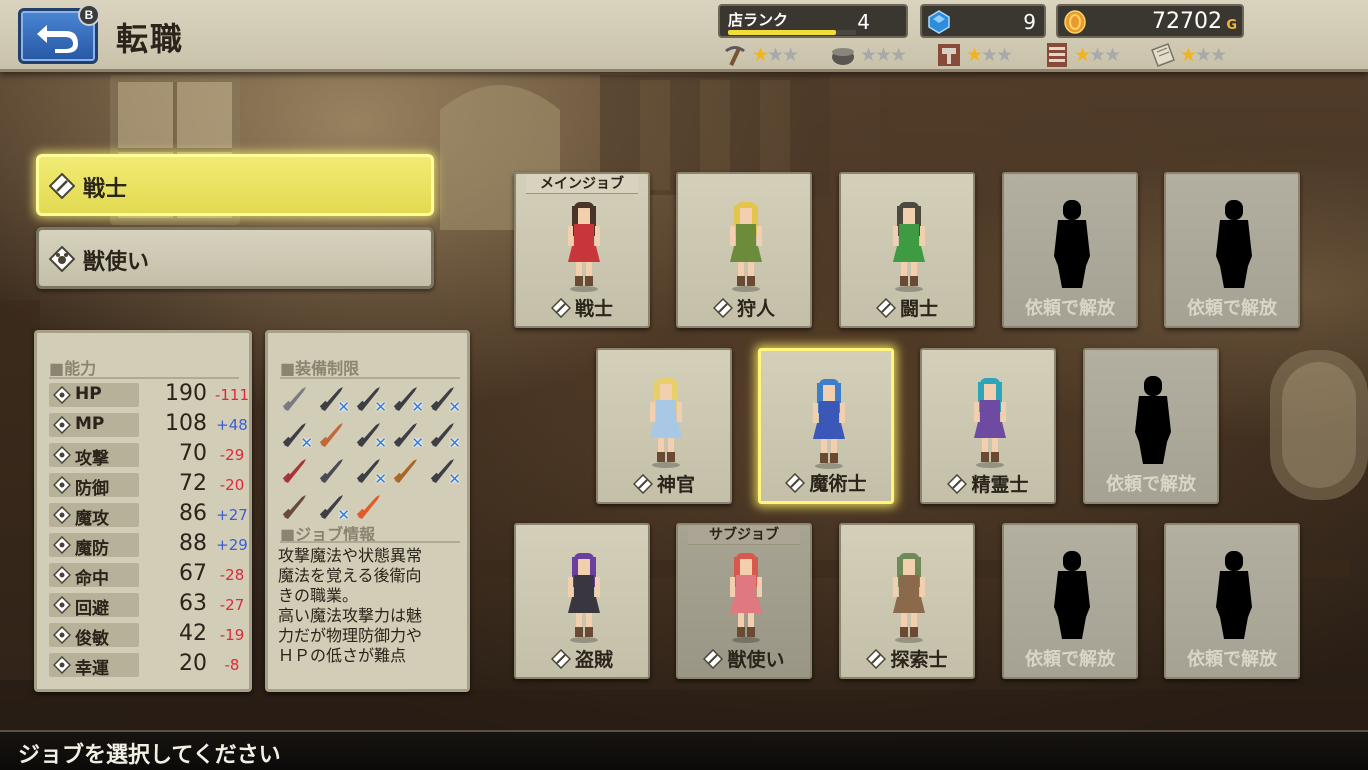 This screenshot has height=770, width=1368. Describe the element at coordinates (843, 56) in the screenshot. I see `pot-icon` at that location.